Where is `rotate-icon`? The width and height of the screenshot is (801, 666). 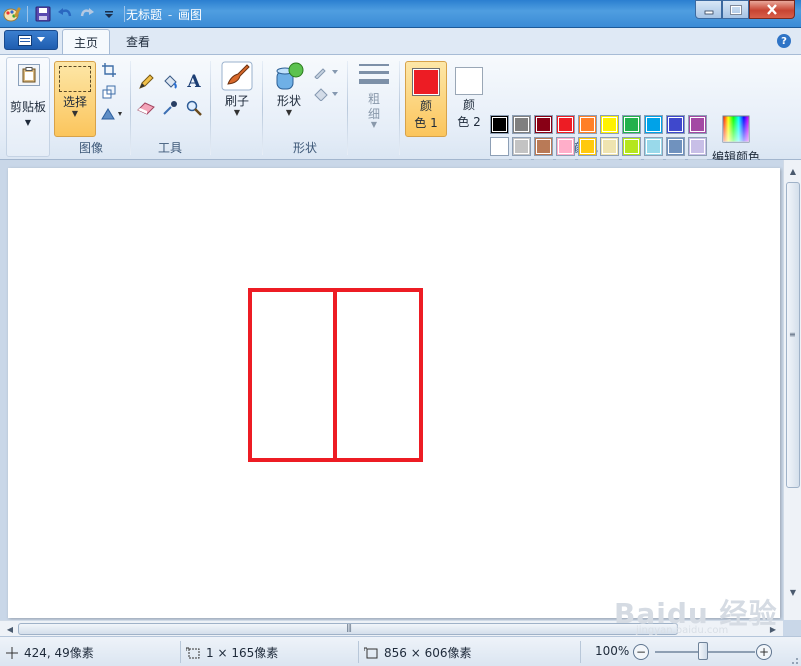
rotate-icon is located at coordinates (112, 114).